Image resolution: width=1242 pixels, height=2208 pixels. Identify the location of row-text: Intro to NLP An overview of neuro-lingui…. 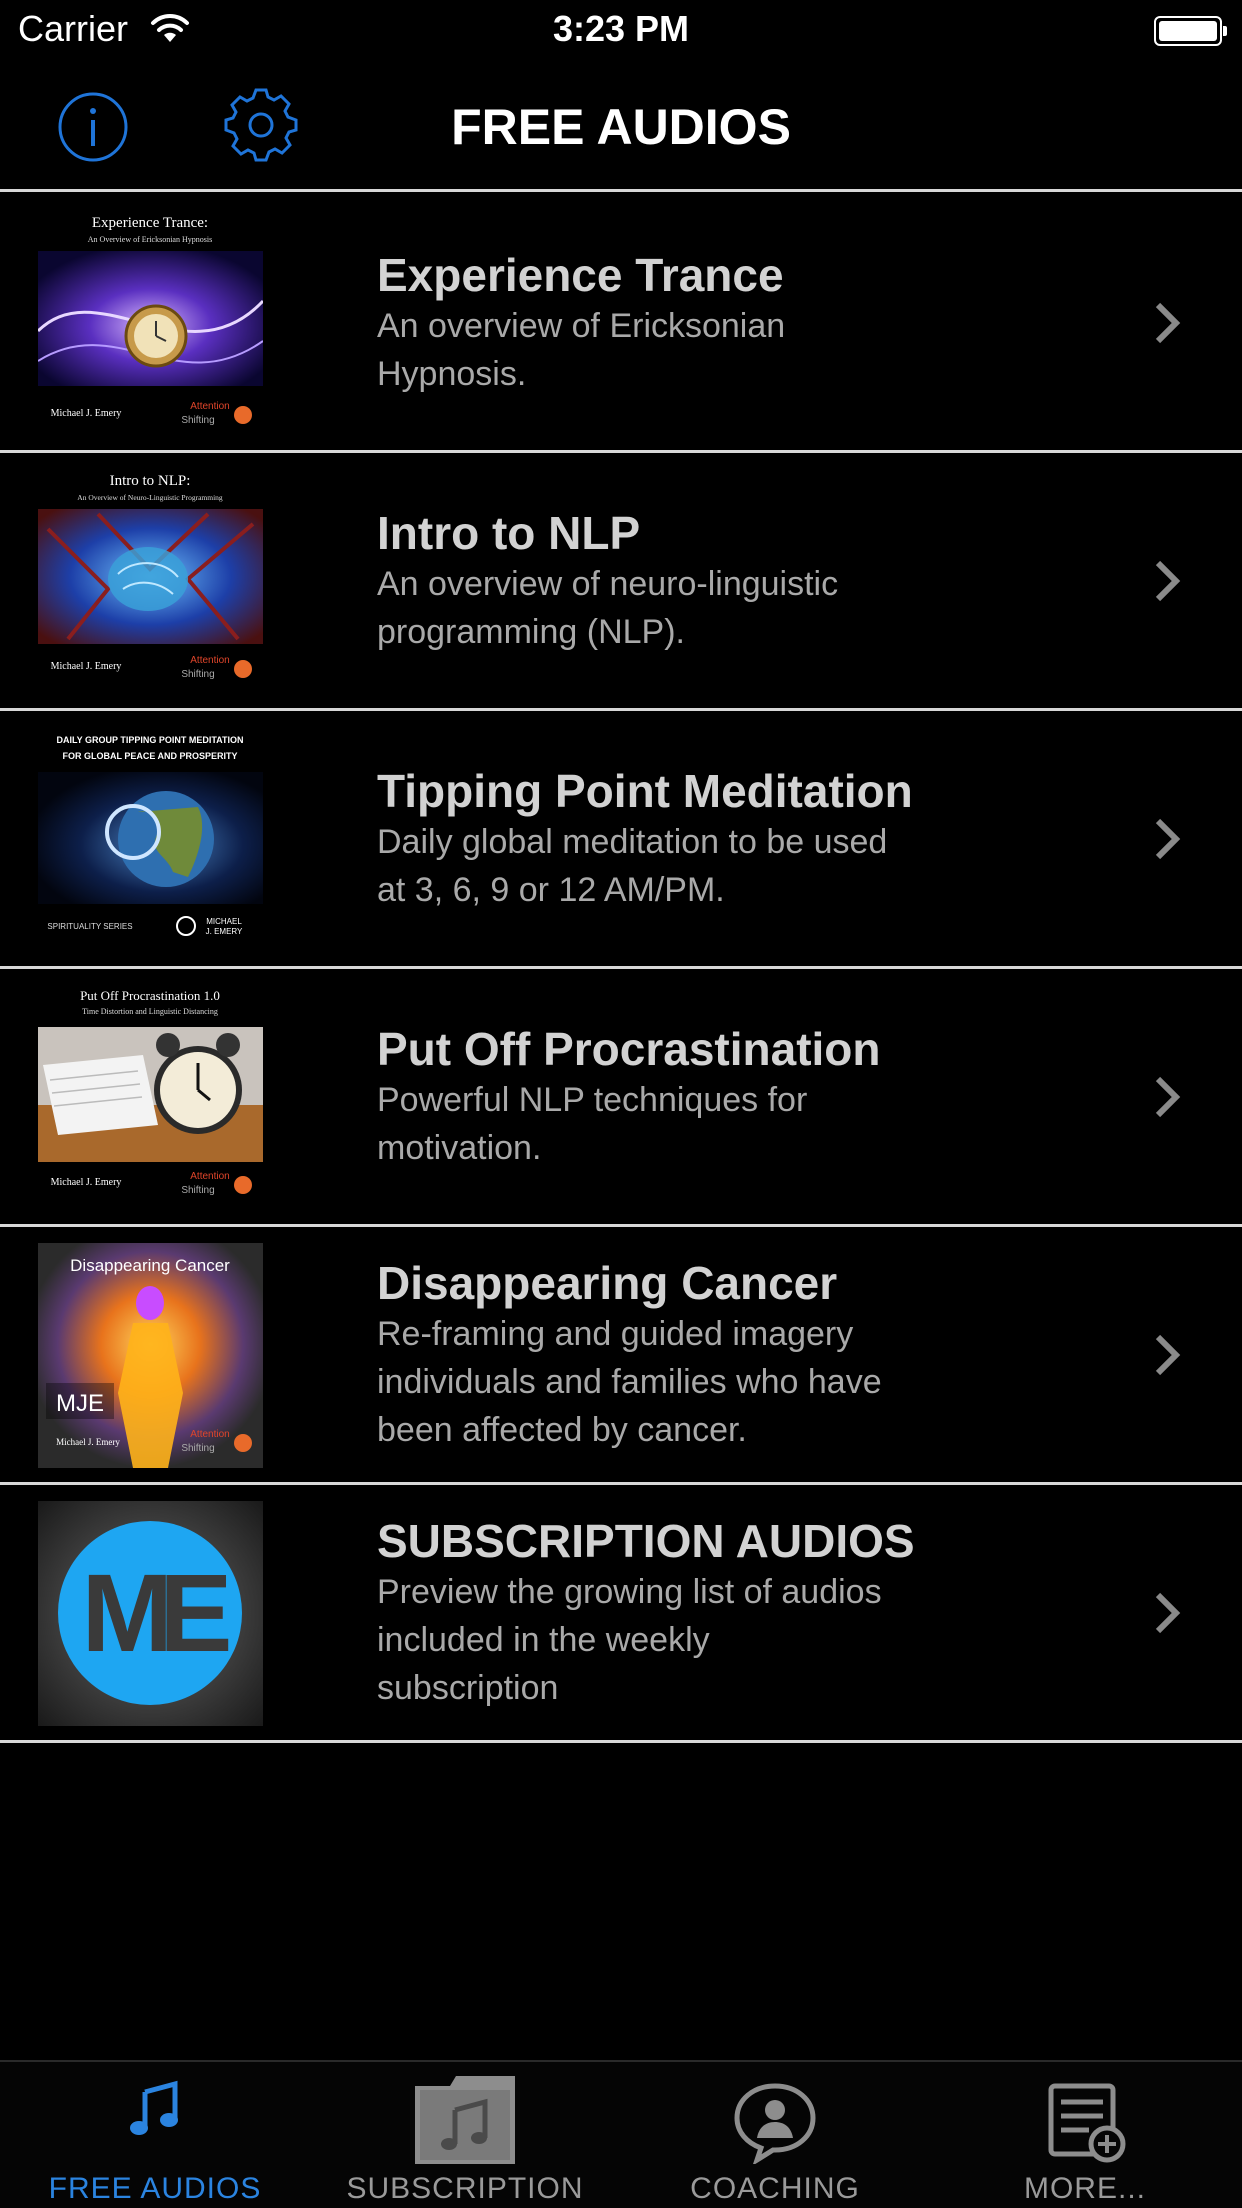
(677, 580).